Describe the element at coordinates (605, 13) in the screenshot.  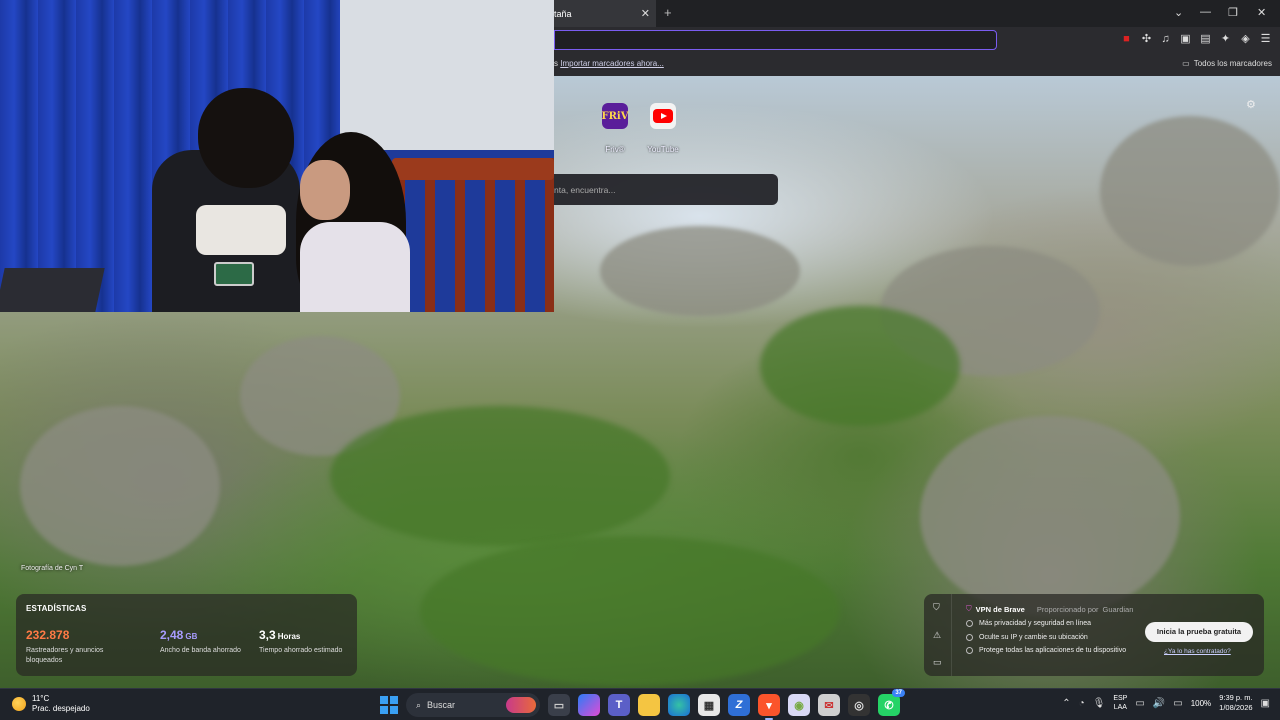
I see `browser-tab: taña ✕` at that location.